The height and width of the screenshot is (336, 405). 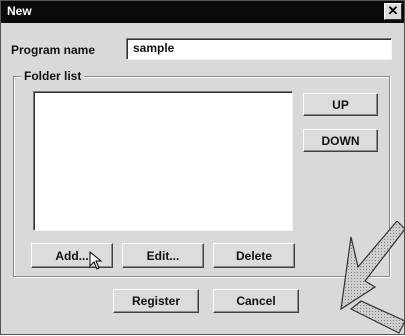 What do you see at coordinates (154, 48) in the screenshot?
I see `program-name-value: sample` at bounding box center [154, 48].